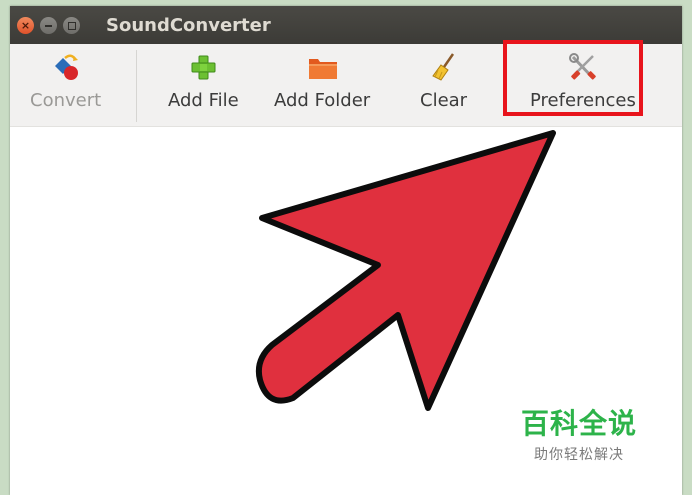  What do you see at coordinates (579, 455) in the screenshot?
I see `watermark-subtitle: 助你轻松解决` at bounding box center [579, 455].